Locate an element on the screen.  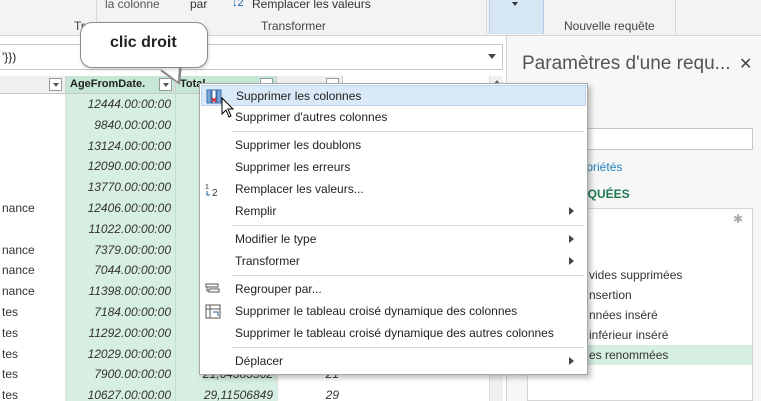
menu-item-remplir: Remplir is located at coordinates (393, 211).